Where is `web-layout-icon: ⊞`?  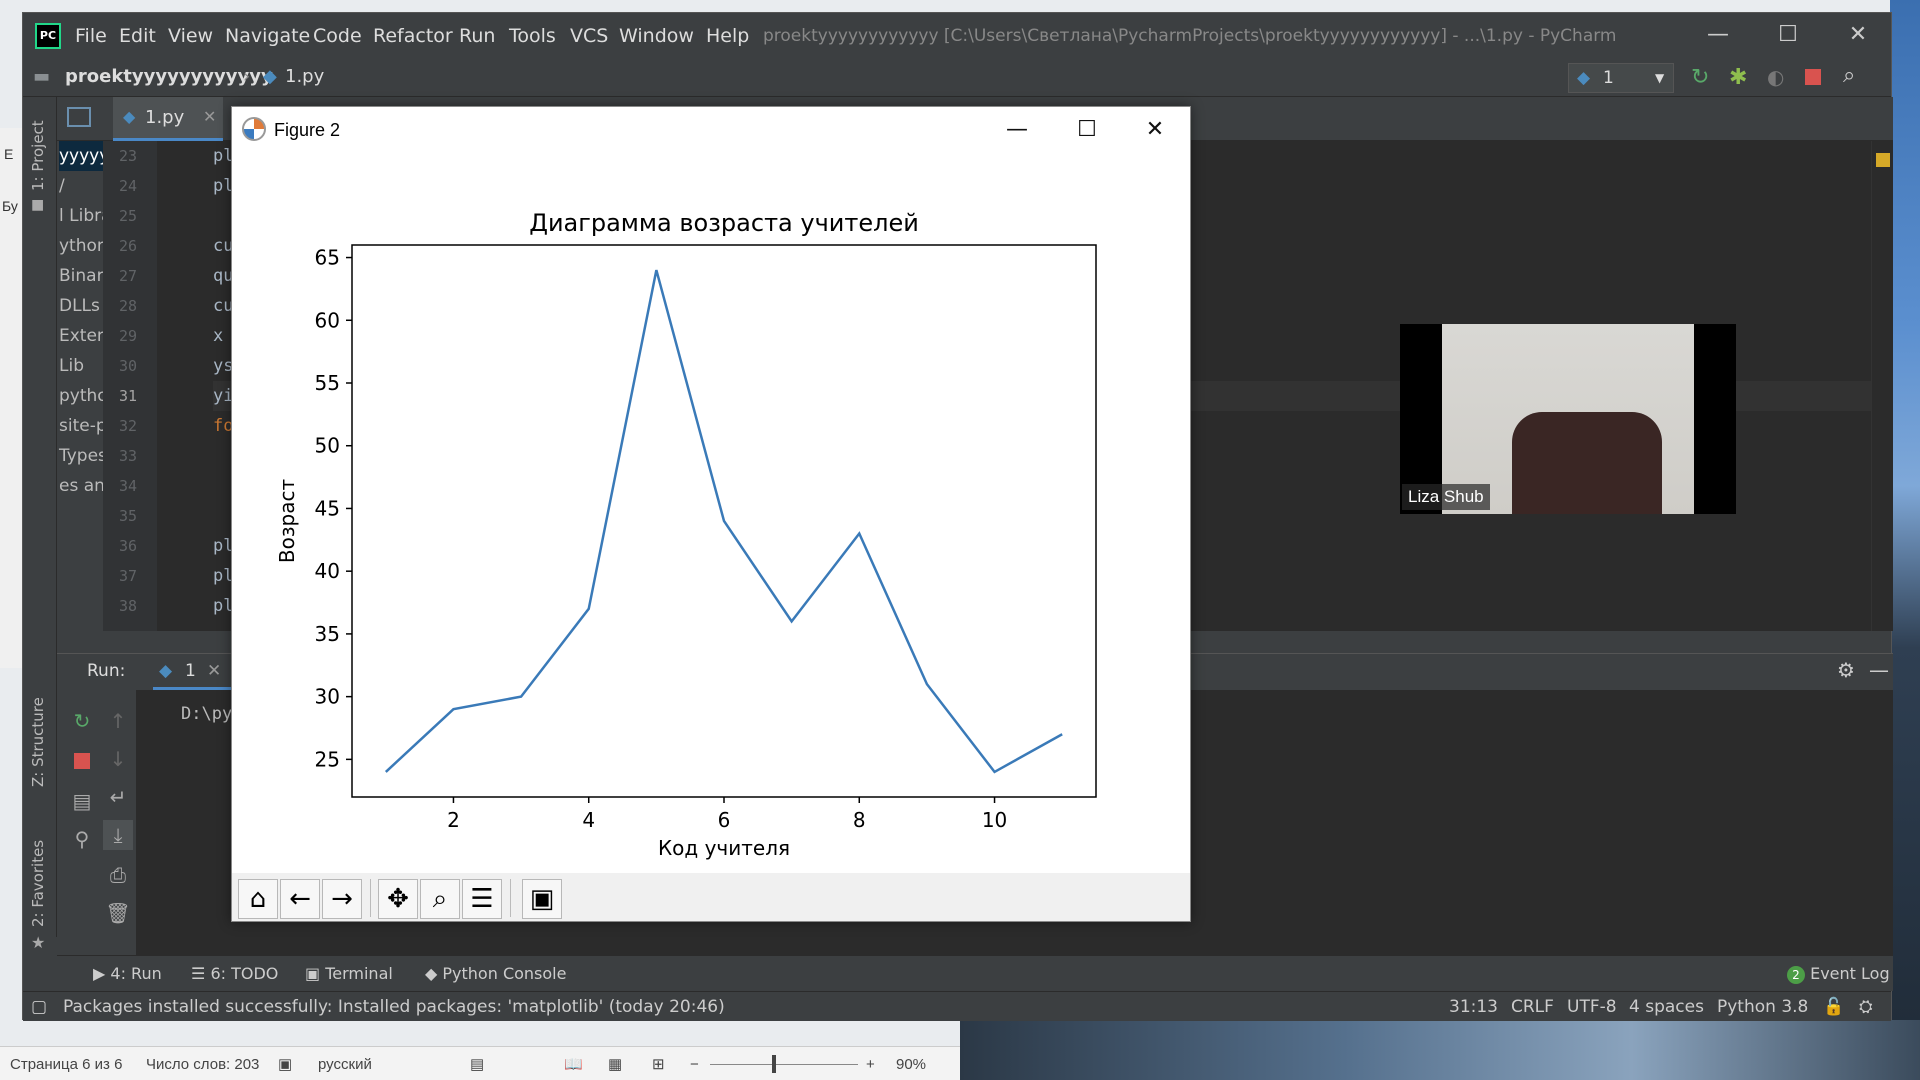 web-layout-icon: ⊞ is located at coordinates (658, 1065).